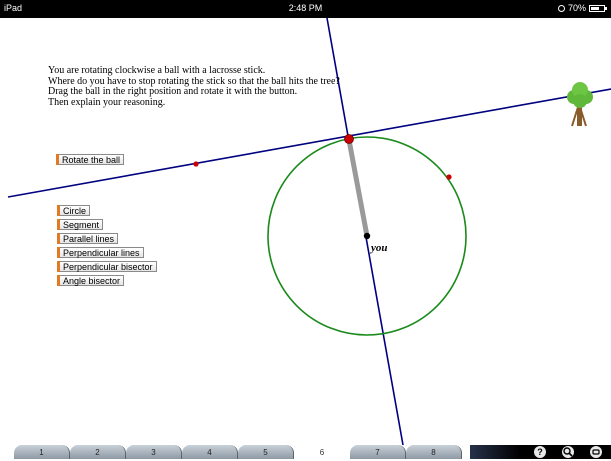  Describe the element at coordinates (196, 164) in the screenshot. I see `point-on-line` at that location.